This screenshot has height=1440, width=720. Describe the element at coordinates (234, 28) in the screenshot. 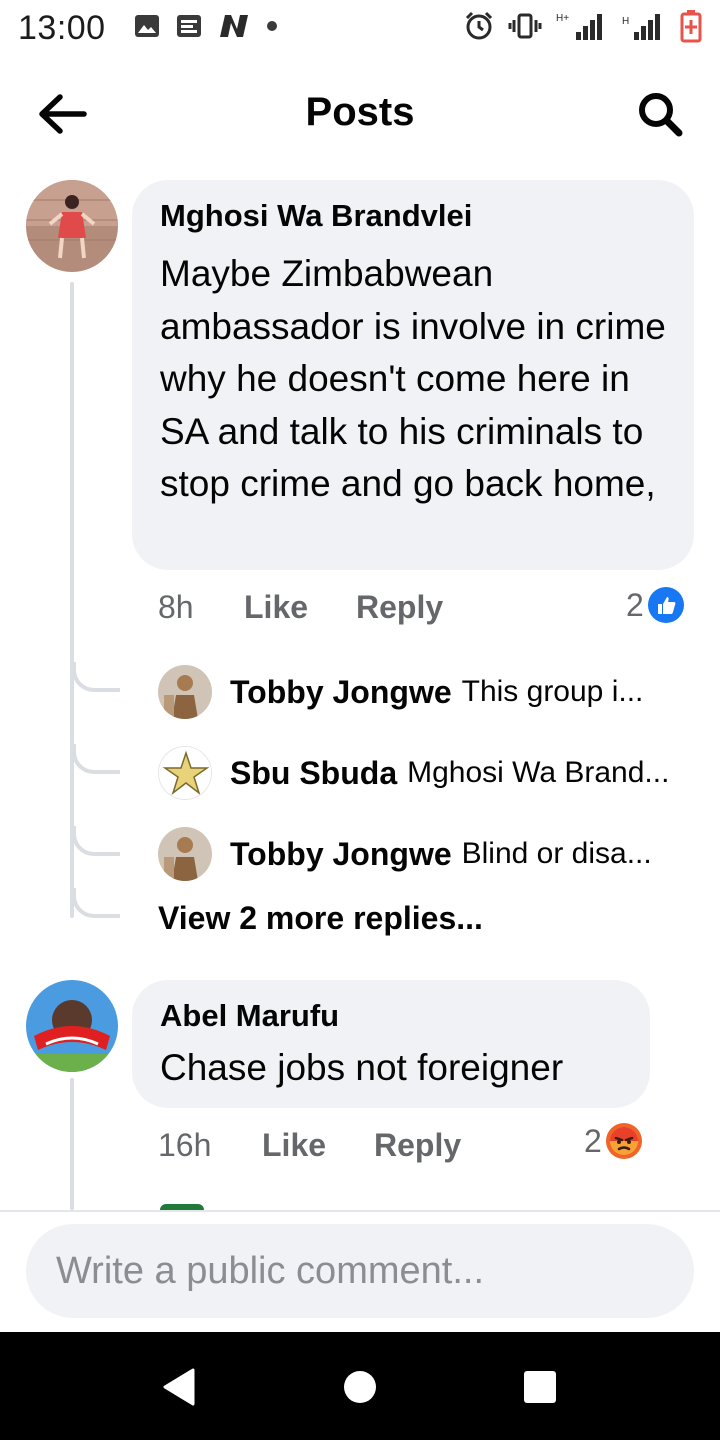

I see `n-app-icon` at that location.